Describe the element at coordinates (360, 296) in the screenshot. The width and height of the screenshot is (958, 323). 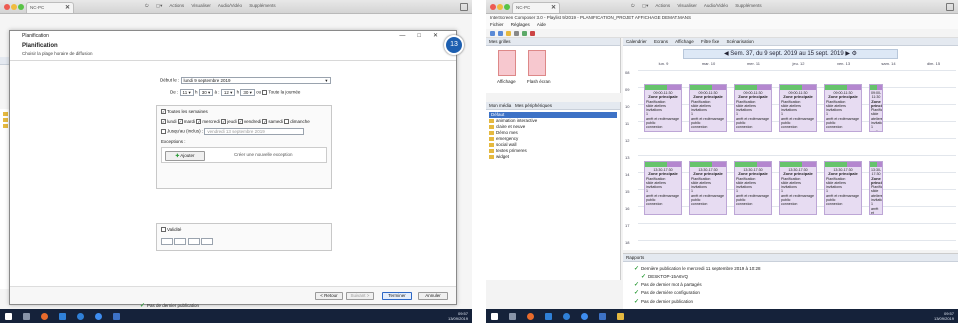
I see `next-button: Suivant >` at that location.